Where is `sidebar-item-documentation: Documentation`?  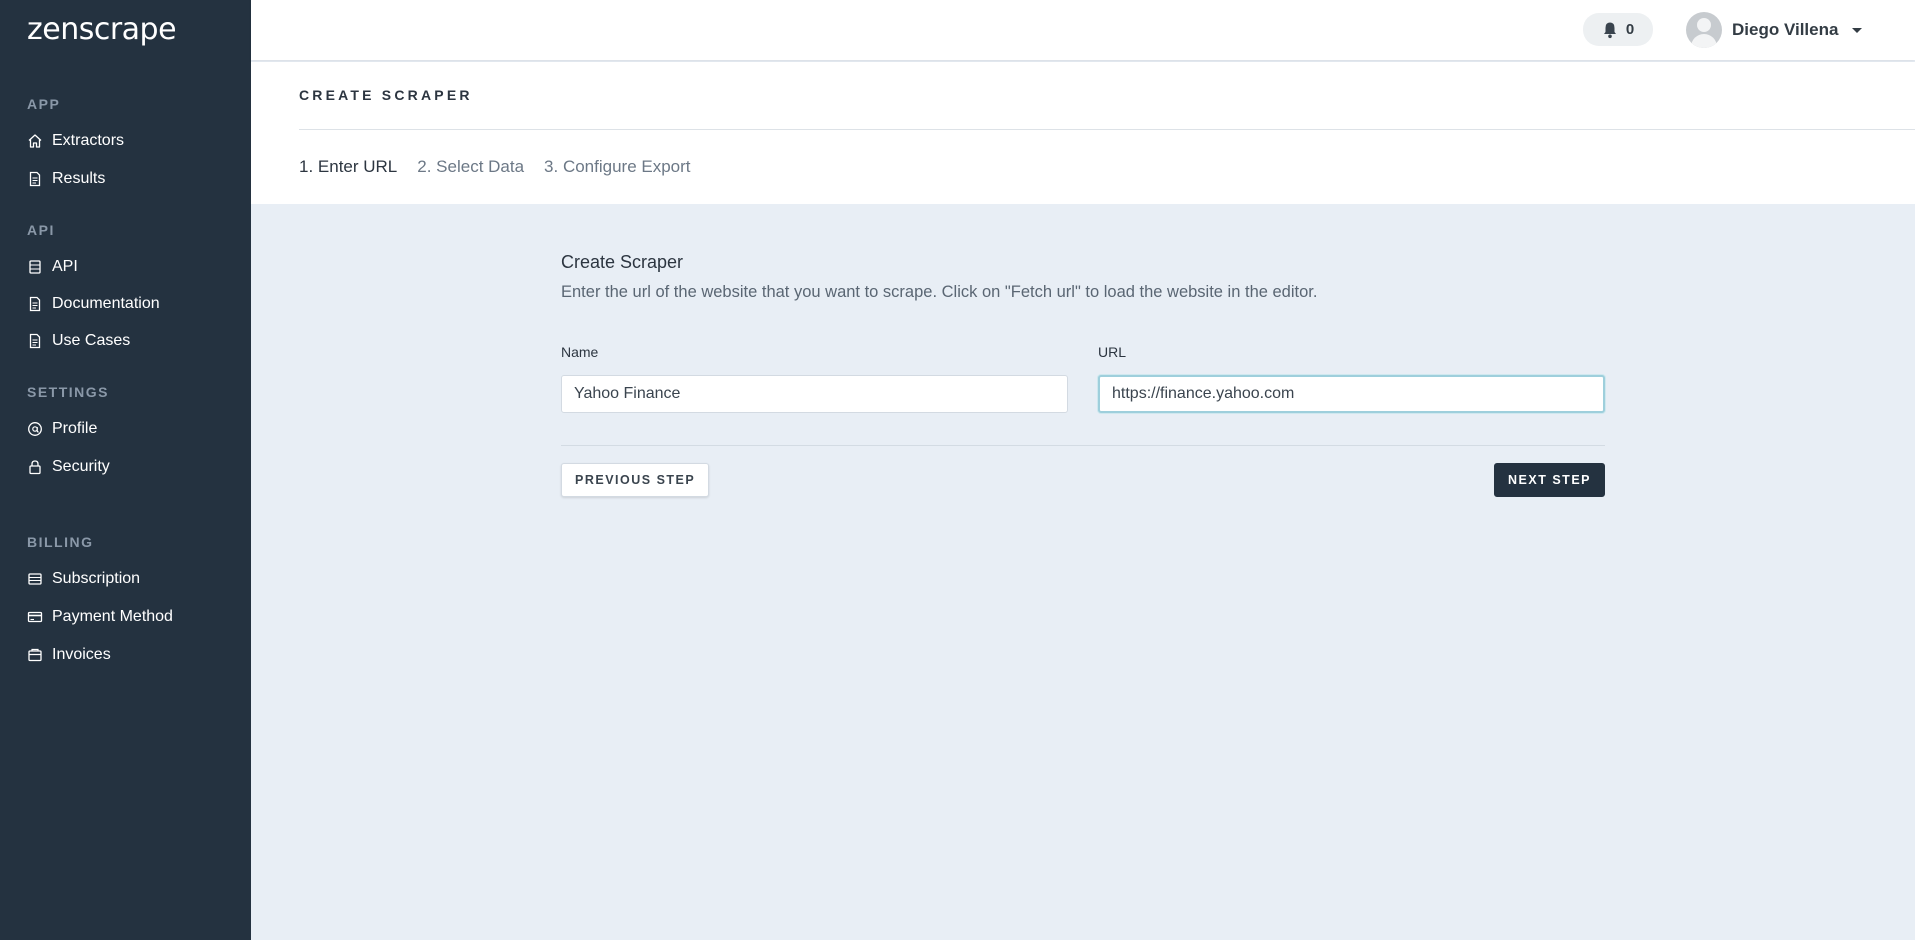 sidebar-item-documentation: Documentation is located at coordinates (93, 304).